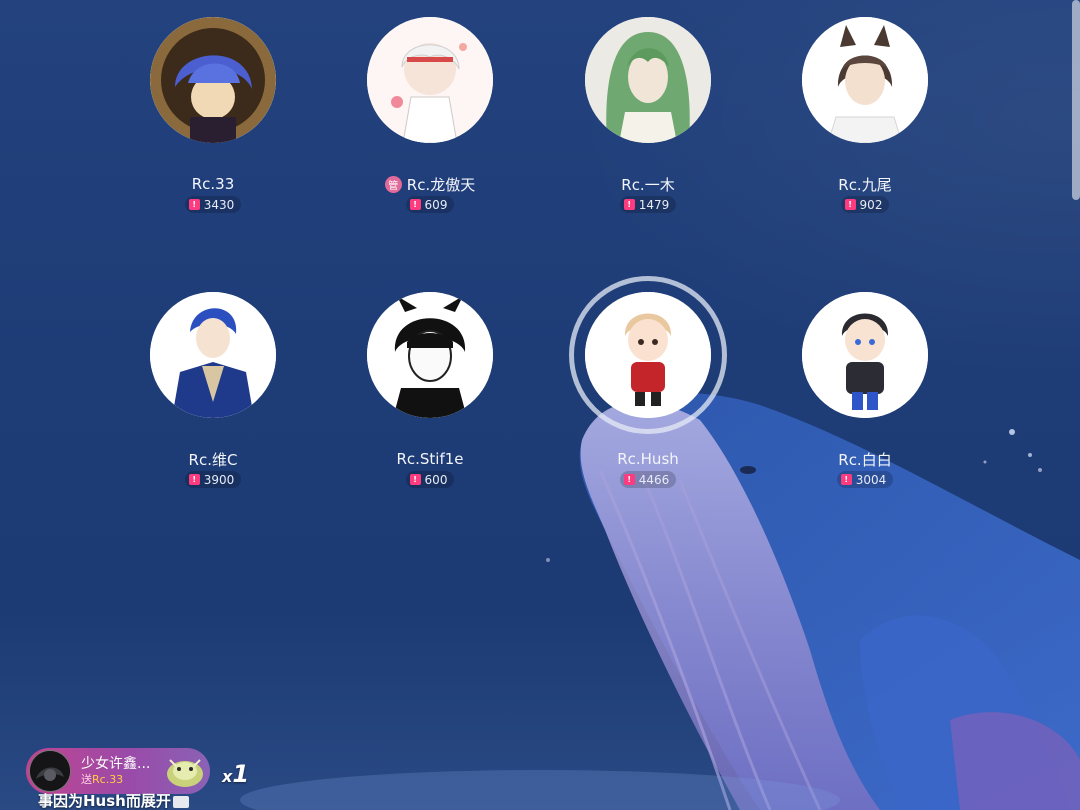 The height and width of the screenshot is (810, 1080). Describe the element at coordinates (113, 801) in the screenshot. I see `room-announcement: 事因为Hush而展开` at that location.